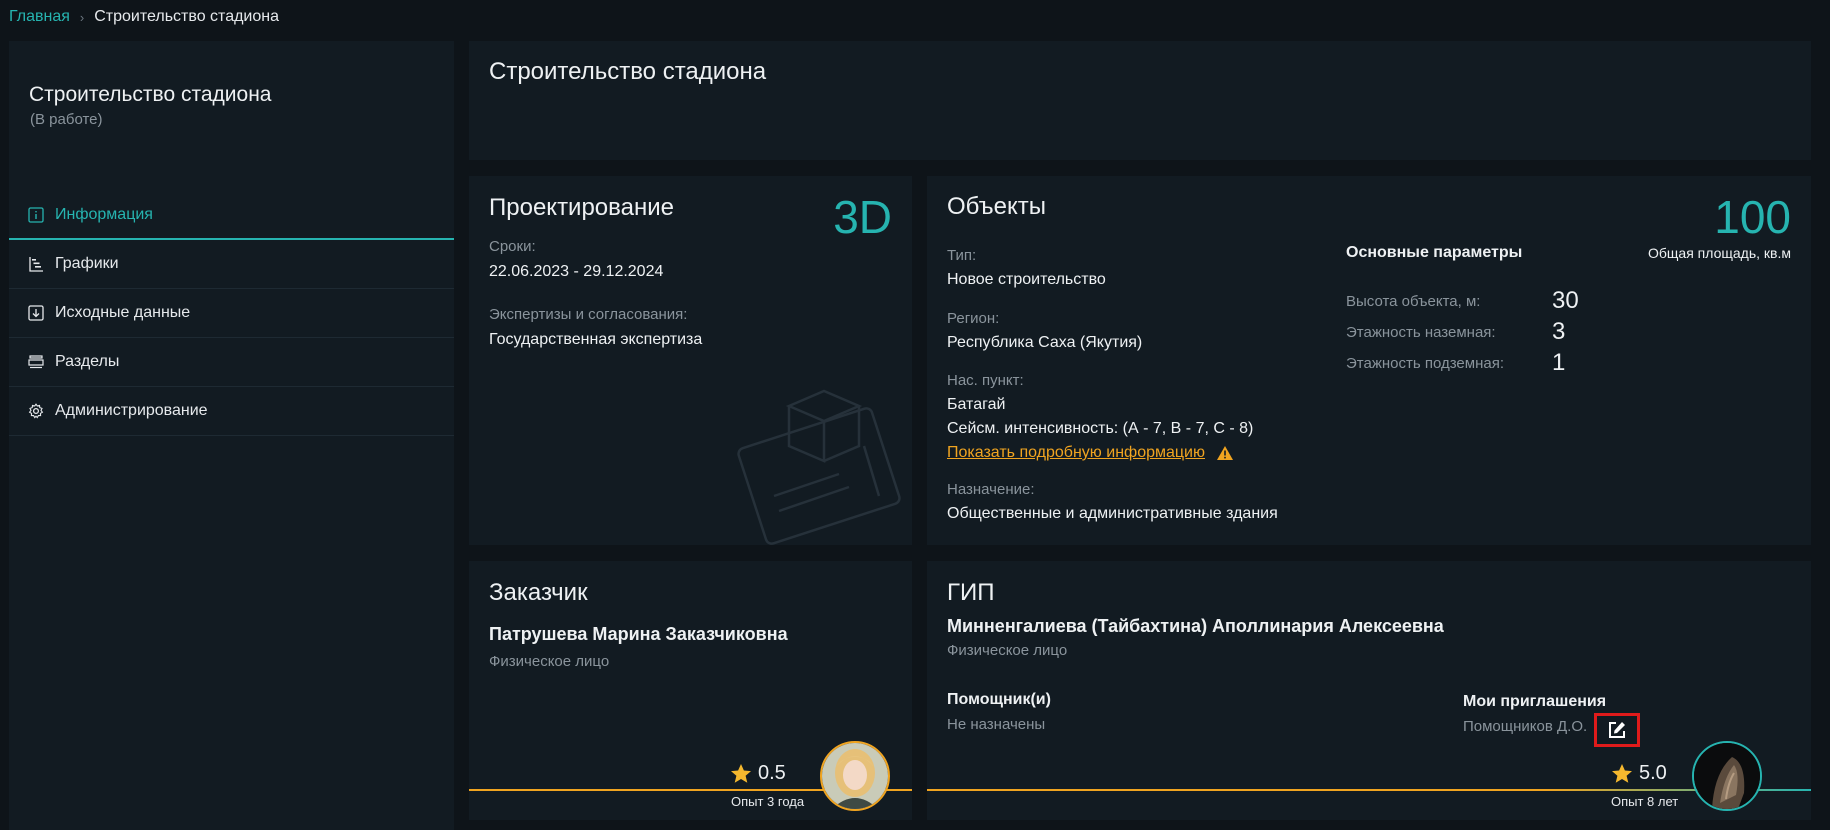  What do you see at coordinates (985, 380) in the screenshot?
I see `locality-label: Нас. пункт:` at bounding box center [985, 380].